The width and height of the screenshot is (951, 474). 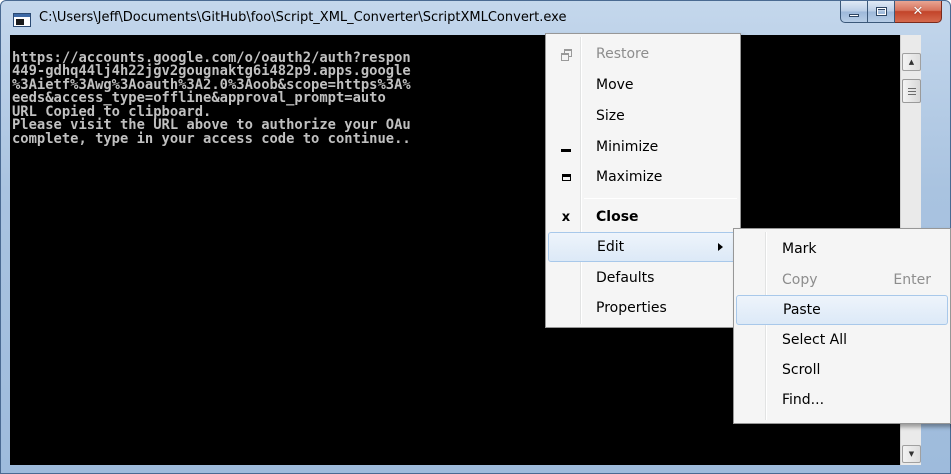 I want to click on arrow-down-icon: ▼, so click(x=911, y=454).